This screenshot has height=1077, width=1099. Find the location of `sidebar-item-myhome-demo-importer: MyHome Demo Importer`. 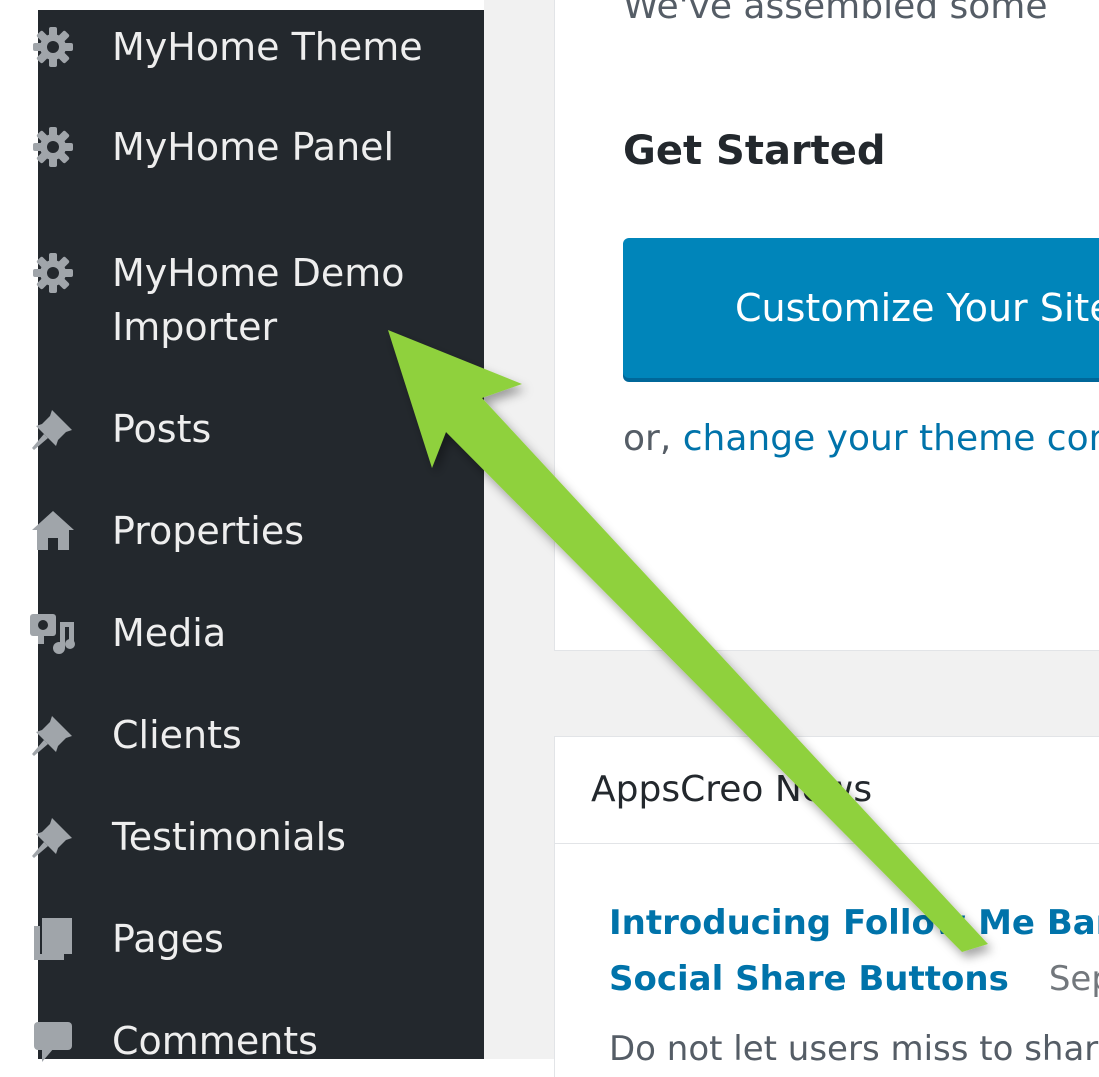

sidebar-item-myhome-demo-importer: MyHome Demo Importer is located at coordinates (258, 300).